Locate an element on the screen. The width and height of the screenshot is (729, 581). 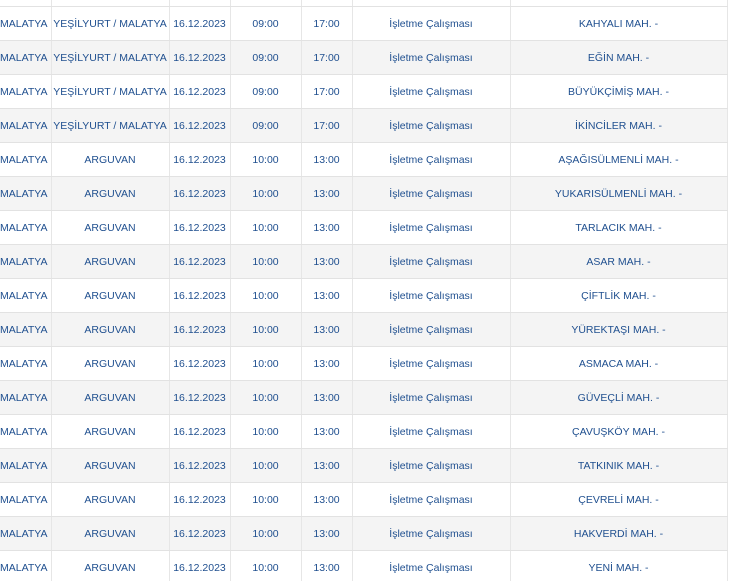
neighborhood-cell: EĞİN MAH. - is located at coordinates (619, 57).